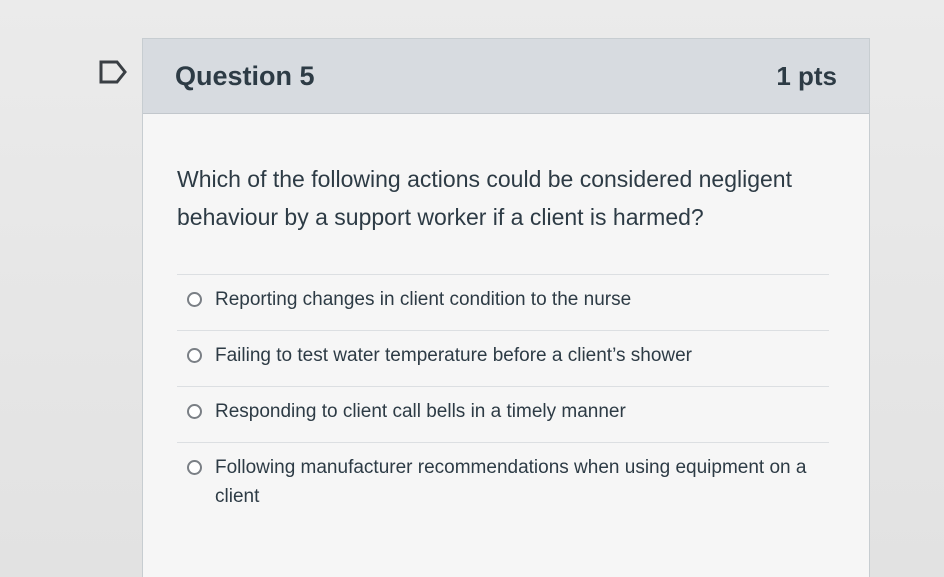  Describe the element at coordinates (806, 75) in the screenshot. I see `question-points: 1 pts` at that location.